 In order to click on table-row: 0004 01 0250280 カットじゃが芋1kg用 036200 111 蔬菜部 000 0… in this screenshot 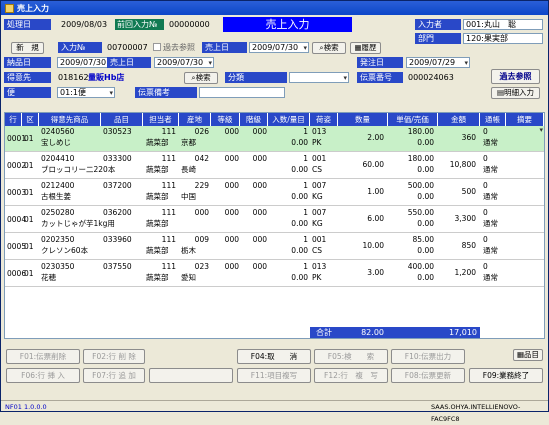, I will do `click(274, 220)`.